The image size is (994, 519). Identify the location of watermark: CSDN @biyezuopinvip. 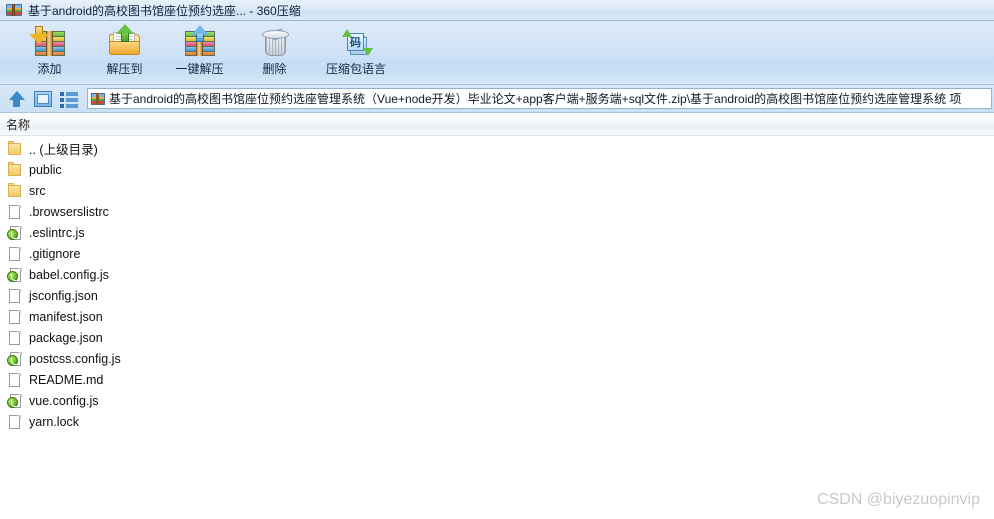
(898, 499).